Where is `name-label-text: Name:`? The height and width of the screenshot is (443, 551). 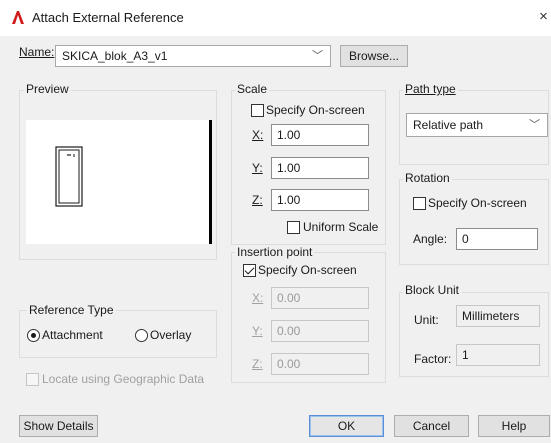
name-label-text: Name: is located at coordinates (37, 52).